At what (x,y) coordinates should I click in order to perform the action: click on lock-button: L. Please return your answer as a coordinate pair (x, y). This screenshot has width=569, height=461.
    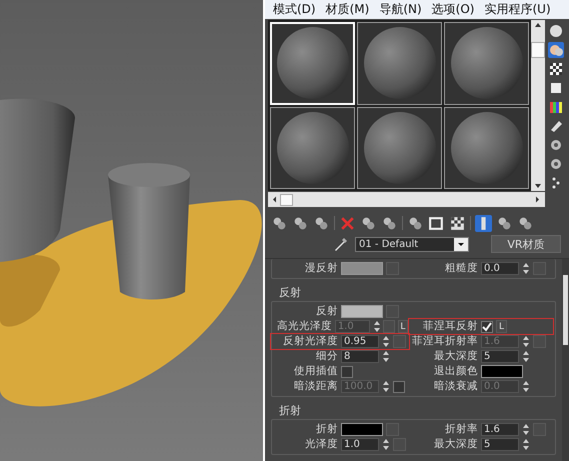
    Looking at the image, I should click on (501, 326).